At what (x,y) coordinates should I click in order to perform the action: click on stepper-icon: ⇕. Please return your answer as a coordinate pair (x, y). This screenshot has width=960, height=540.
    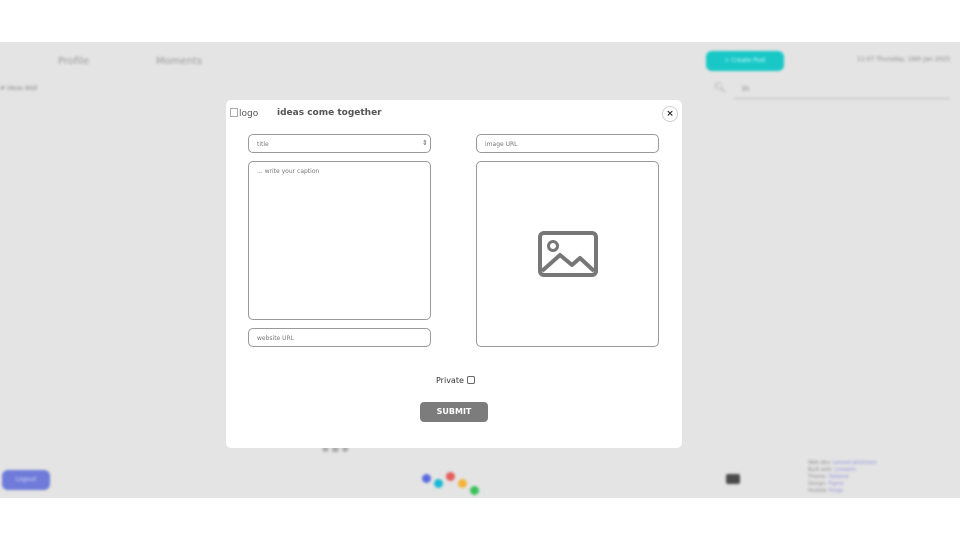
    Looking at the image, I should click on (425, 143).